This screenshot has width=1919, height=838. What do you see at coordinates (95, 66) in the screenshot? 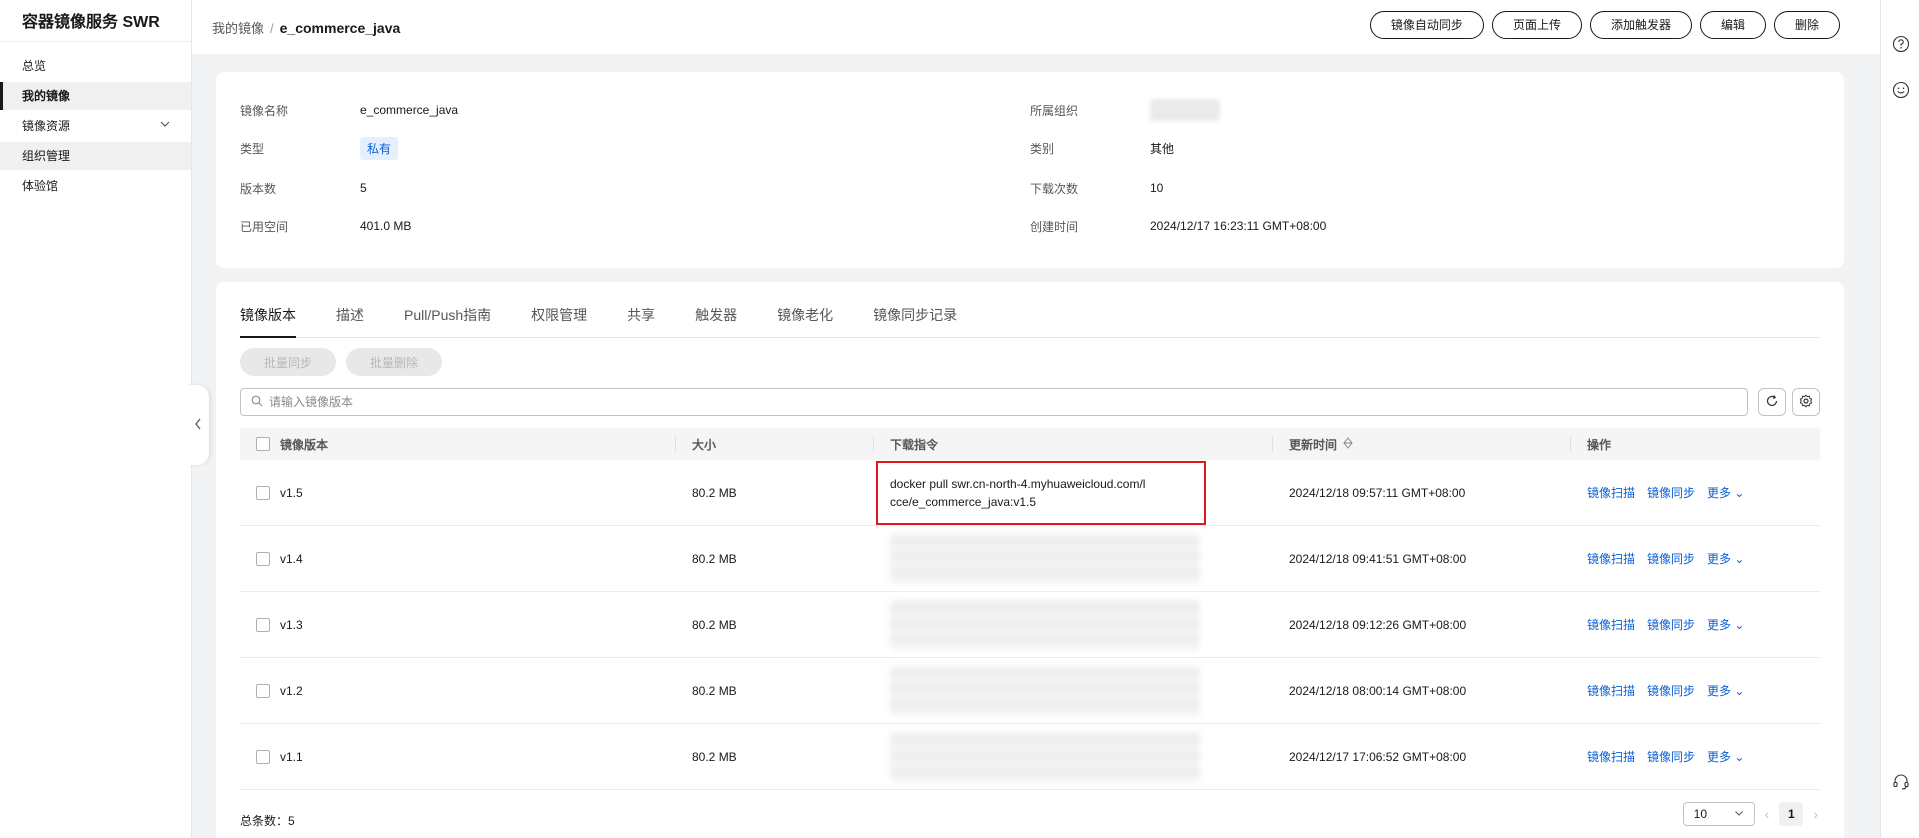
I see `sidebar-item-overview: 总览` at bounding box center [95, 66].